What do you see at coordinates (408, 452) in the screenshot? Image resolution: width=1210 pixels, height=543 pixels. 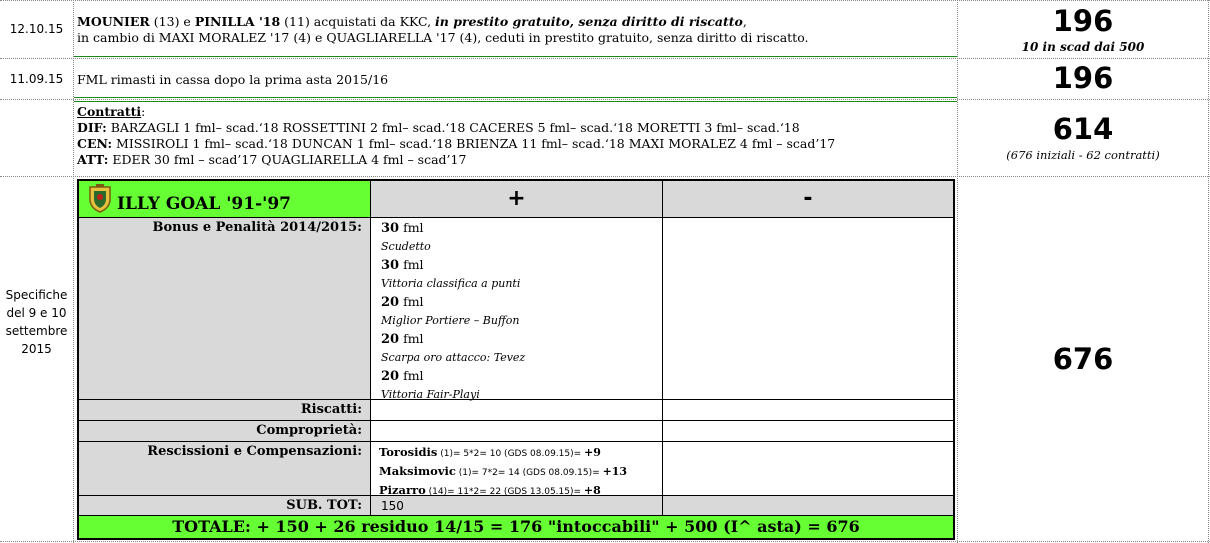 I see `player-name: Torosidis` at bounding box center [408, 452].